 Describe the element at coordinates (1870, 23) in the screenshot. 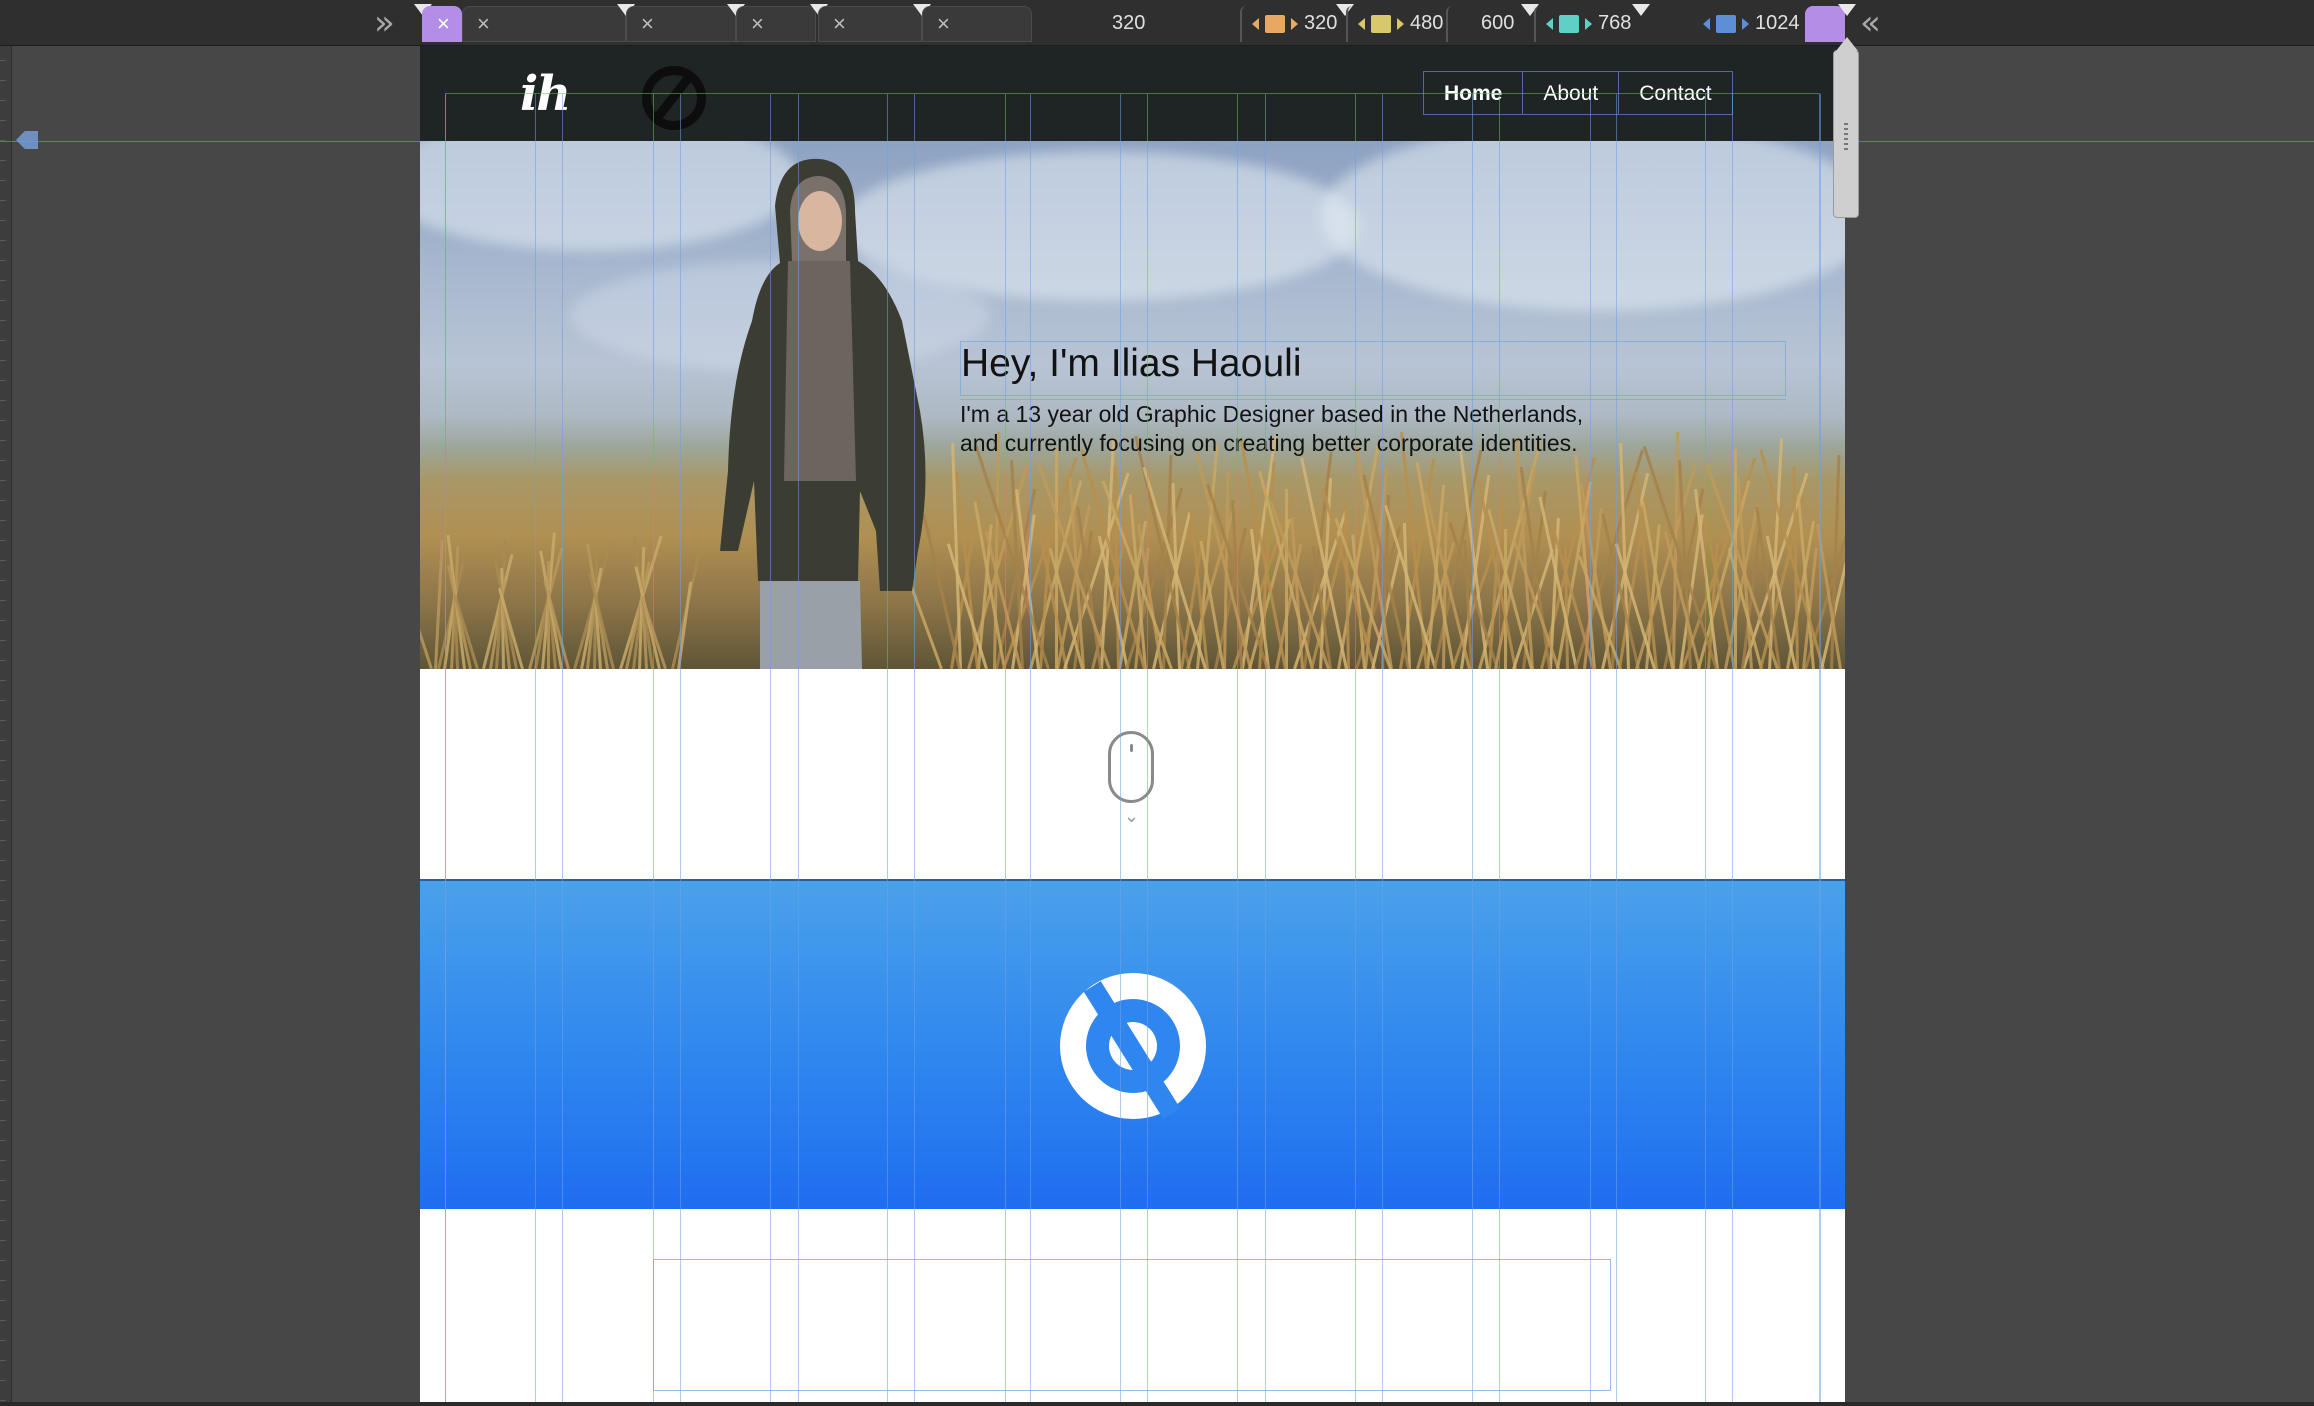

I see `collapse-right-icon: «` at that location.